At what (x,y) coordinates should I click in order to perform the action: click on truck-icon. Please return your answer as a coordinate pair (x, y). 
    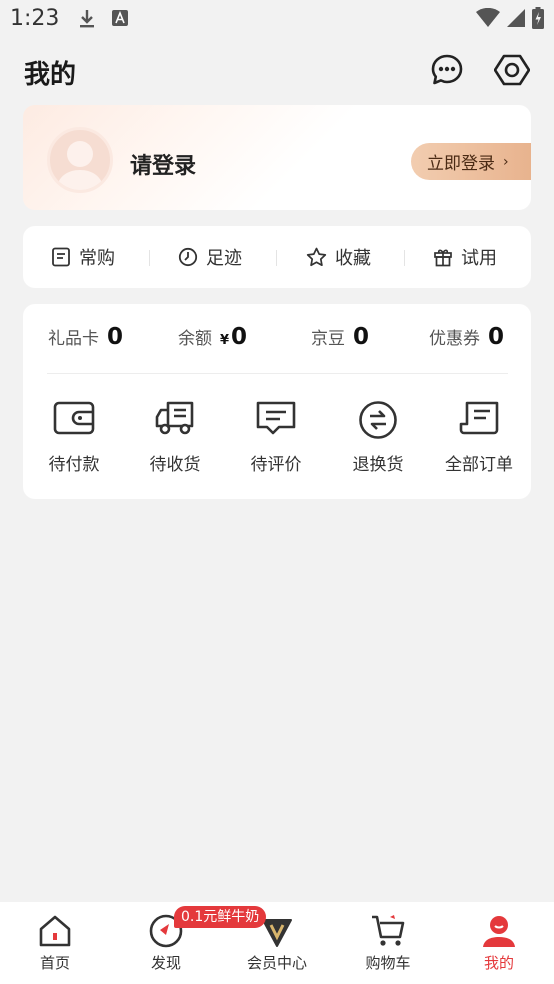
    Looking at the image, I should click on (174, 418).